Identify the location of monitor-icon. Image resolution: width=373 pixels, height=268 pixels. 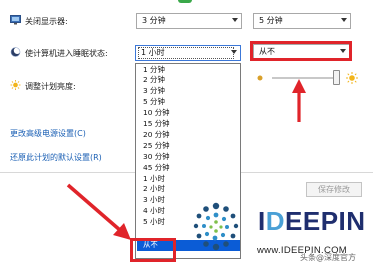
(15, 20).